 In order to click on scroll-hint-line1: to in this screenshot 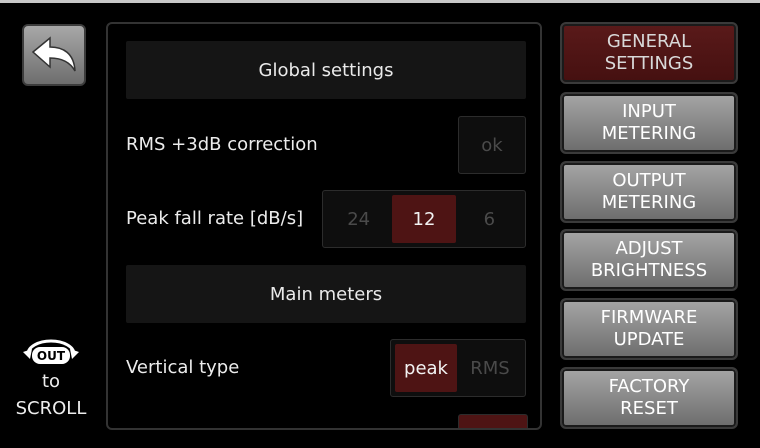, I will do `click(51, 381)`.